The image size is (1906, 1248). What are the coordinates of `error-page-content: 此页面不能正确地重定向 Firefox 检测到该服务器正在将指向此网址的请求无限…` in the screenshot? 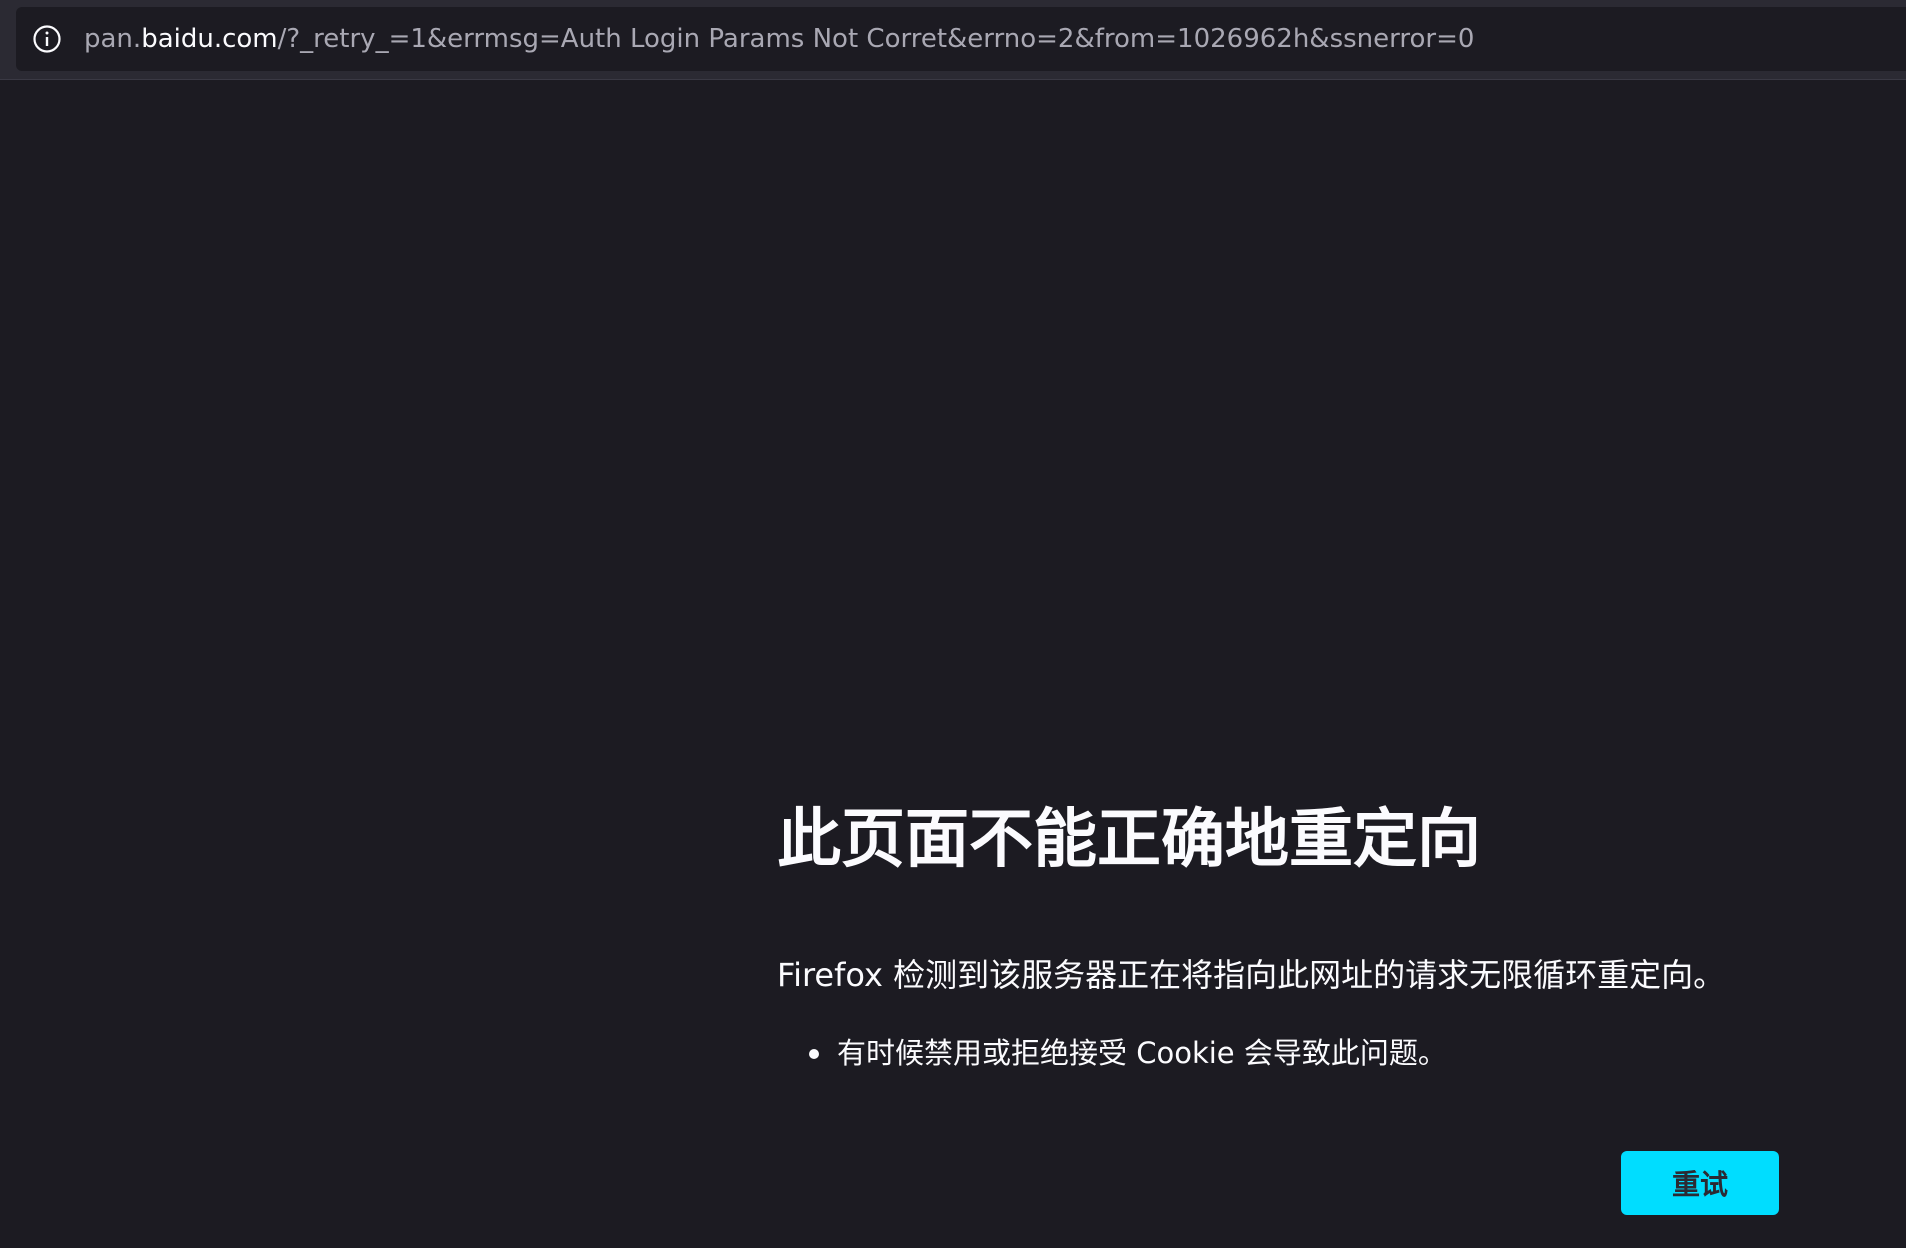 It's located at (1282, 930).